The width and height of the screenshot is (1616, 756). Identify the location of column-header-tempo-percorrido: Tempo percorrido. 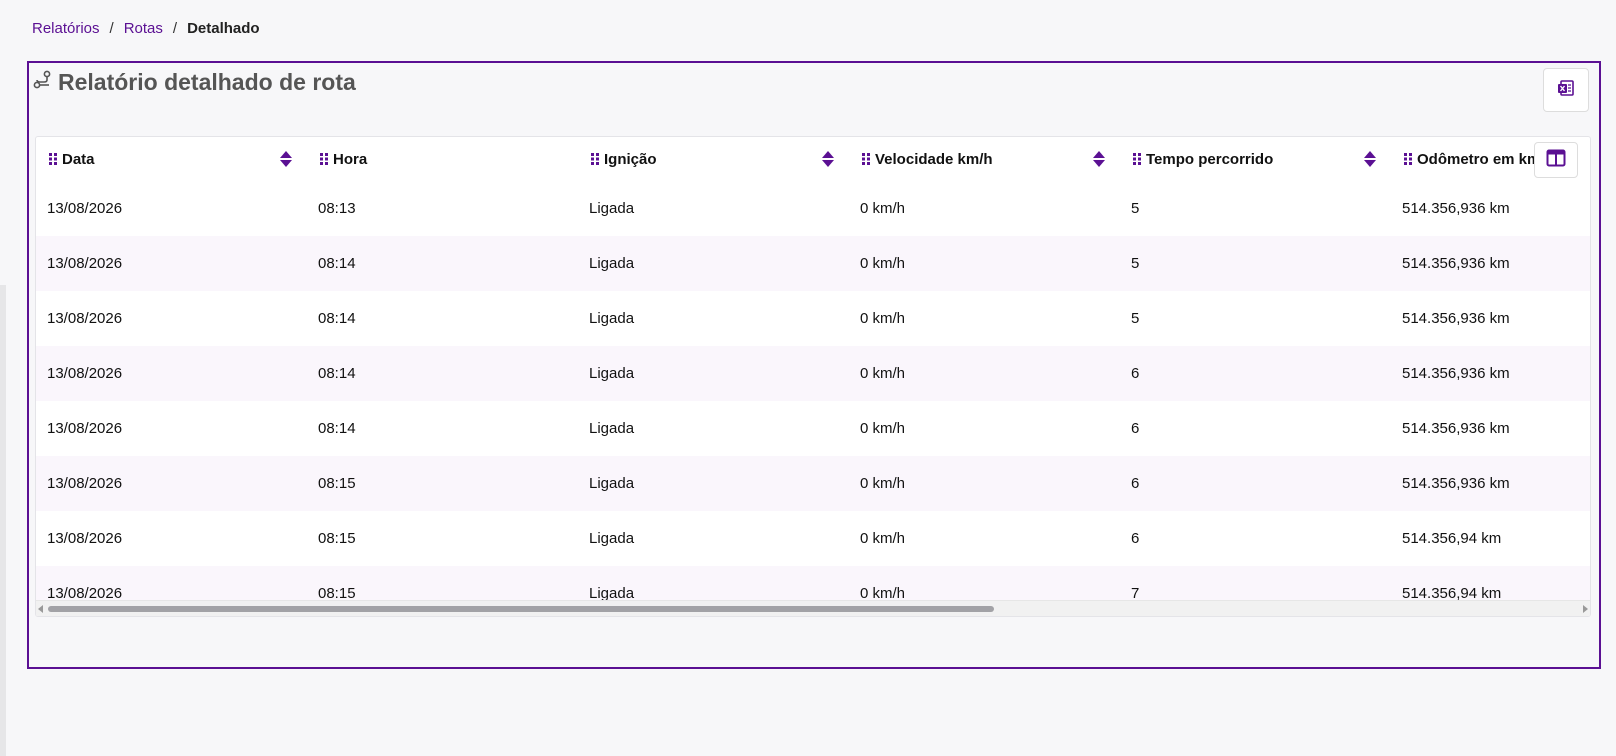
(1255, 159).